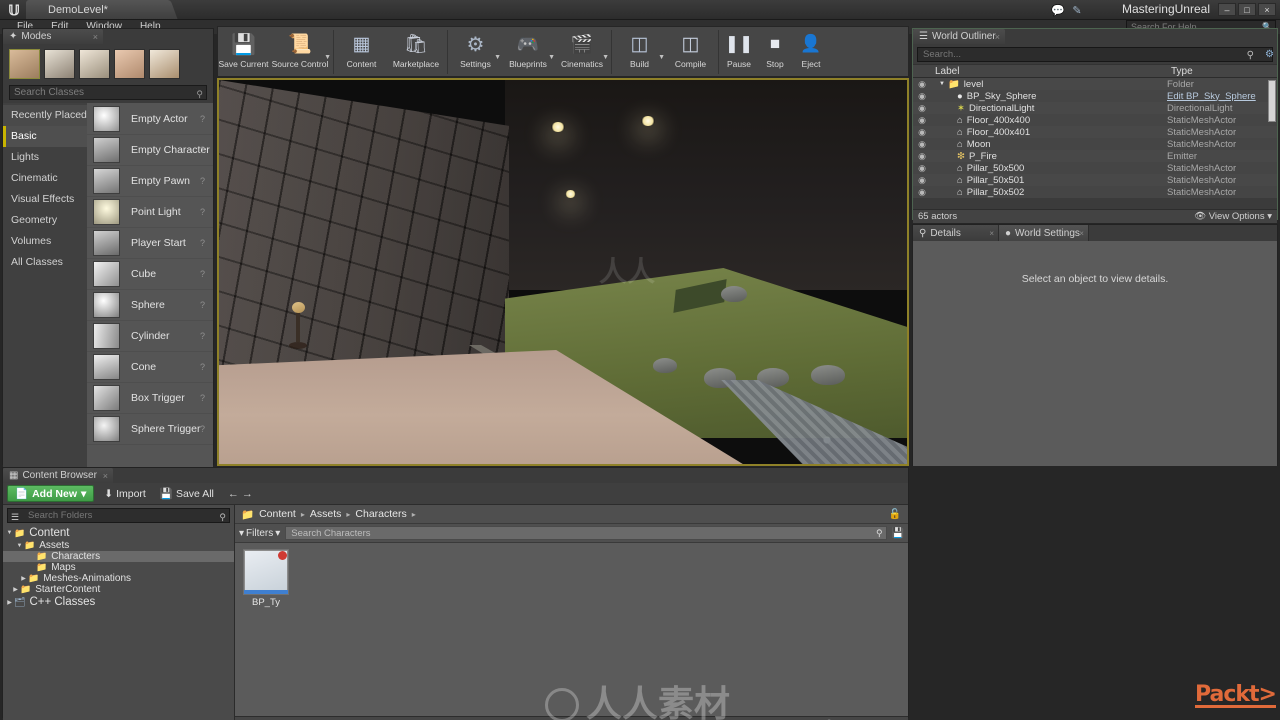  Describe the element at coordinates (45, 262) in the screenshot. I see `category-all-classes: All Classes` at that location.